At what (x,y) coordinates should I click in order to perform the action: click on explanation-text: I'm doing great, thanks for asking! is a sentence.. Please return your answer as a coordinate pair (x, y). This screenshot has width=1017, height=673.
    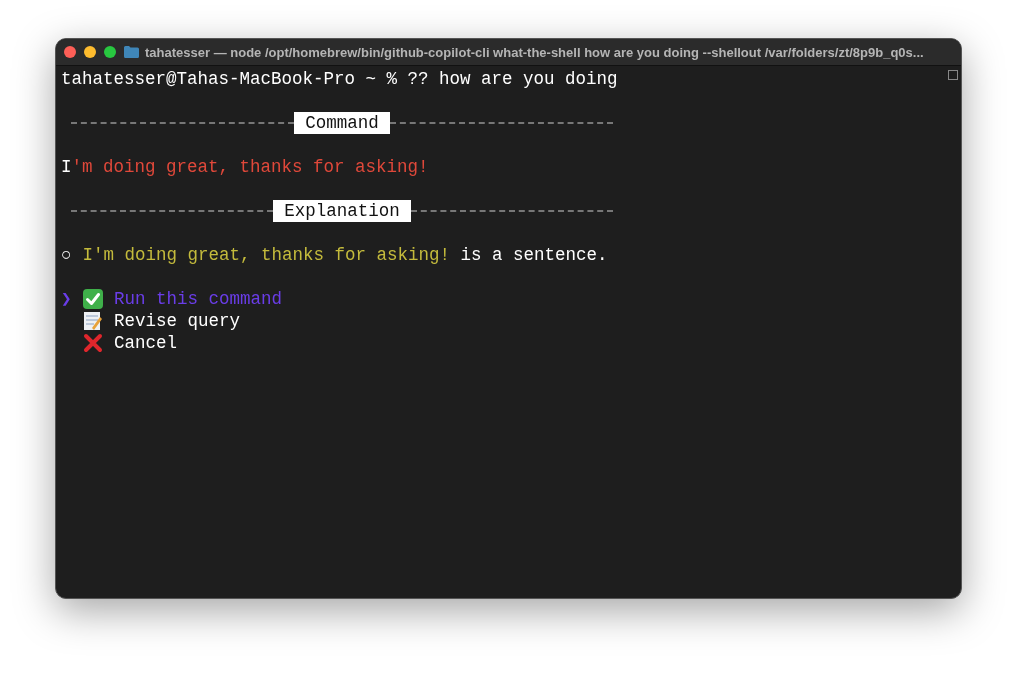
    Looking at the image, I should click on (345, 255).